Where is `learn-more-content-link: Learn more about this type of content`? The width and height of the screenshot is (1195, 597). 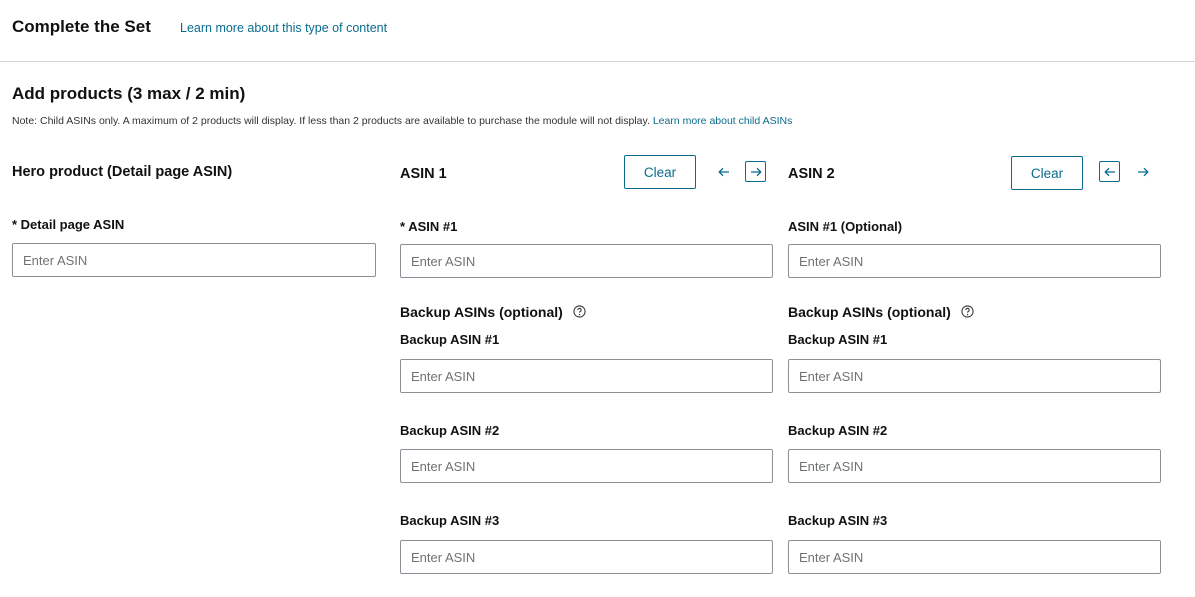 learn-more-content-link: Learn more about this type of content is located at coordinates (283, 28).